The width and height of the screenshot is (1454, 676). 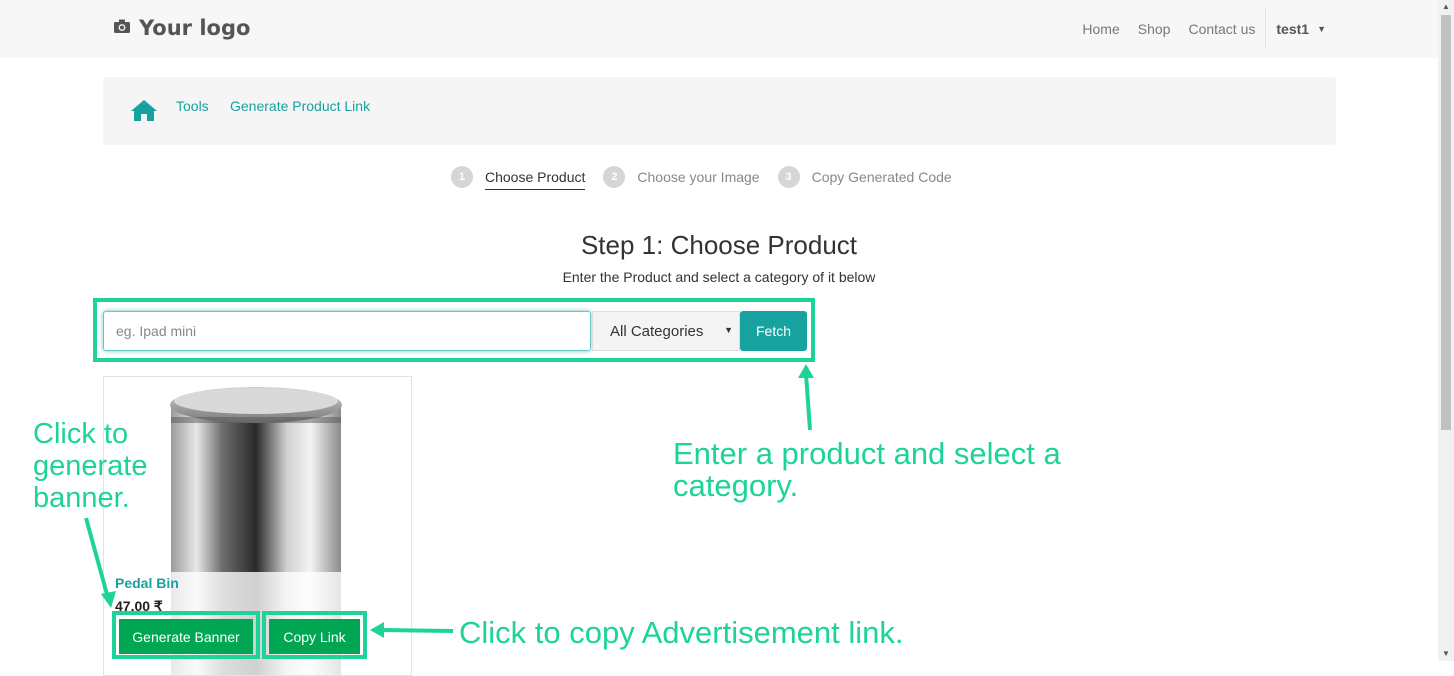 What do you see at coordinates (867, 469) in the screenshot?
I see `annotation-enter-product: Enter a product and select a category.` at bounding box center [867, 469].